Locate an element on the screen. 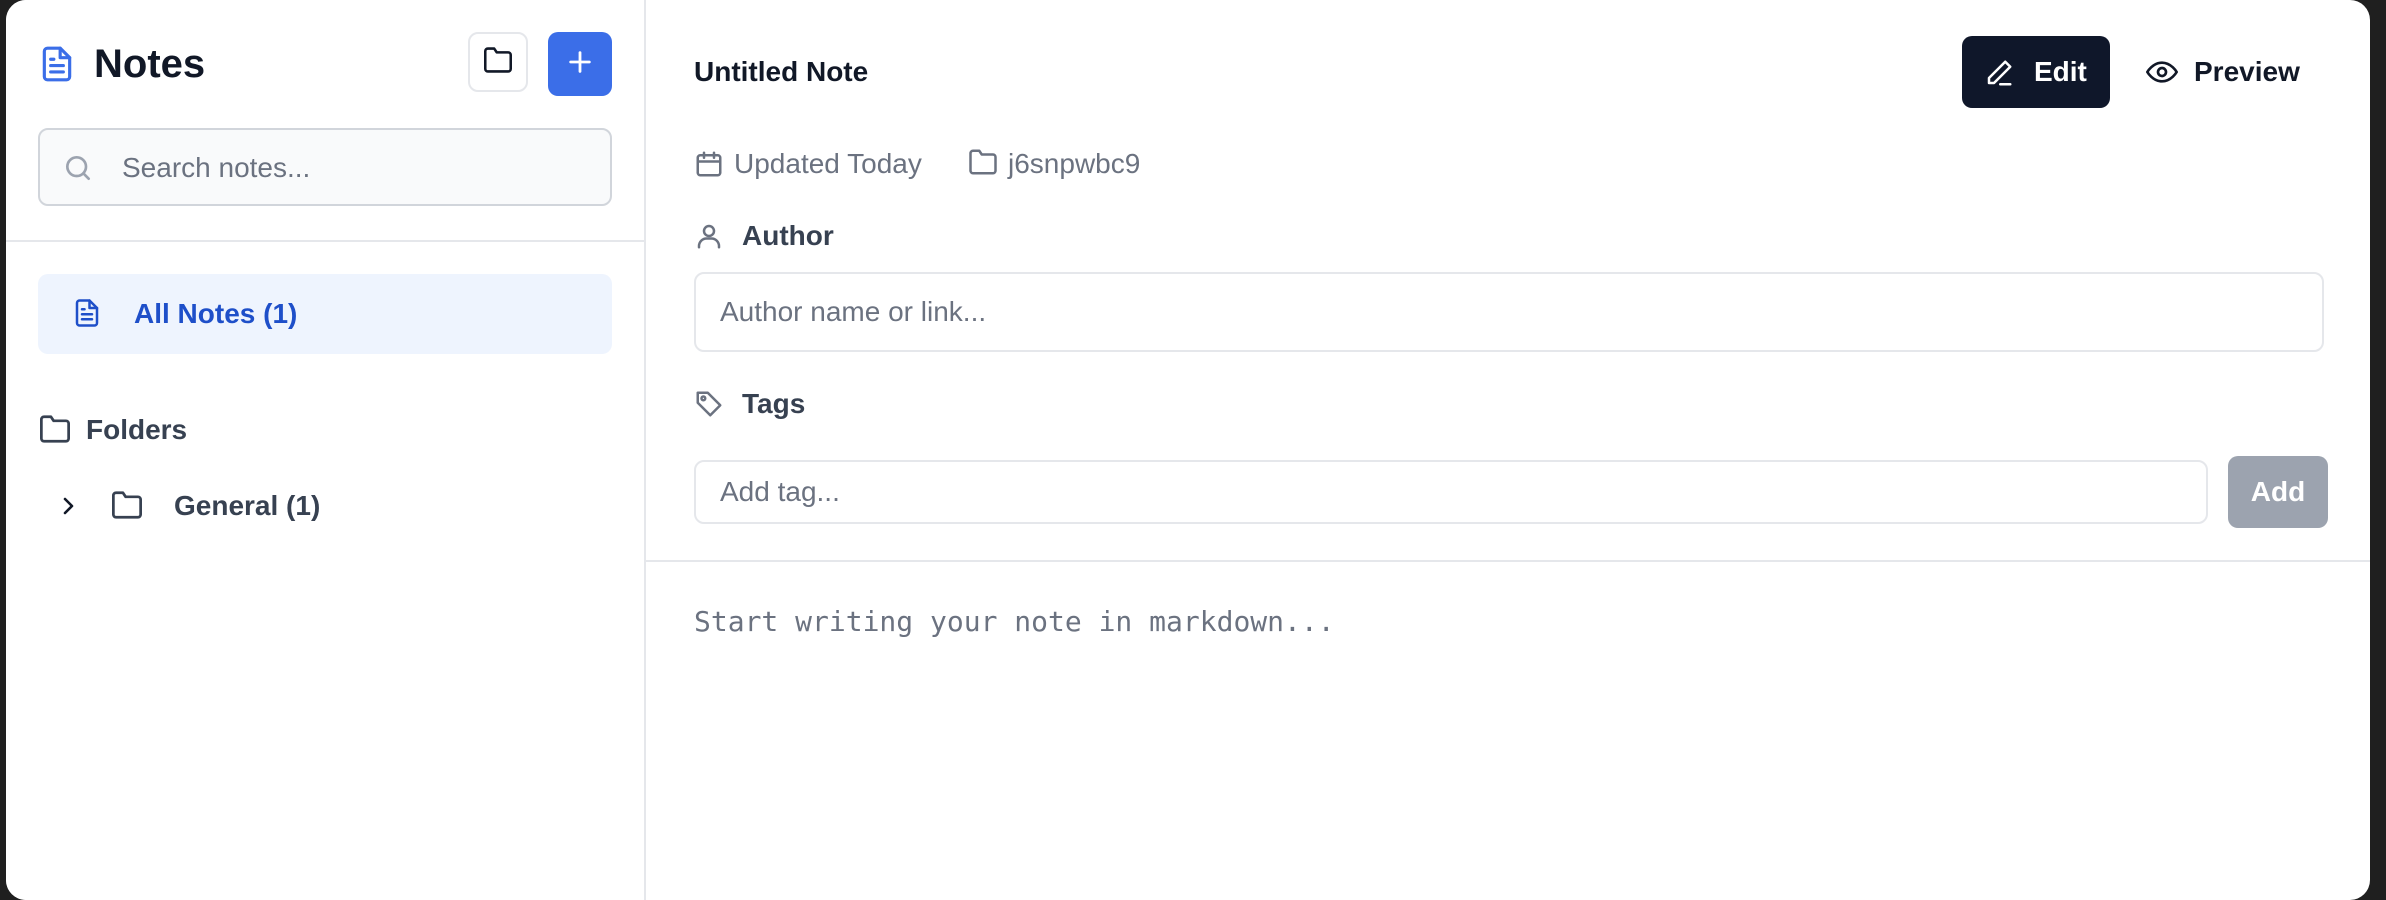  author-label: Author is located at coordinates (788, 235).